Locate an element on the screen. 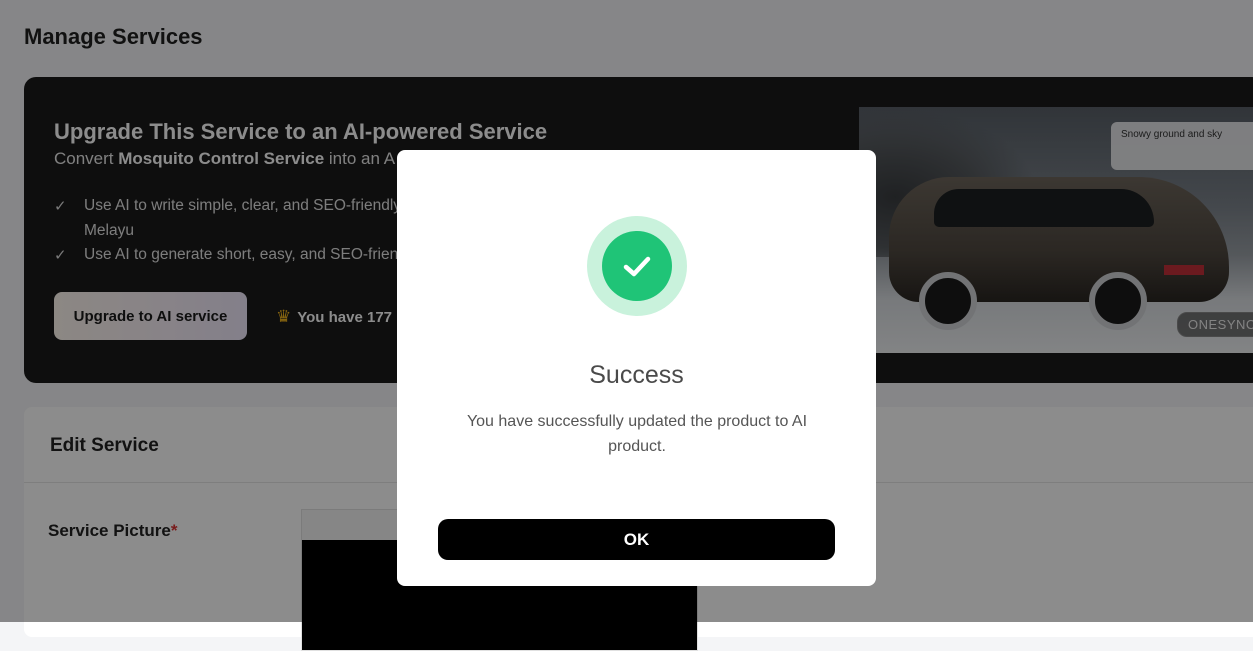 The image size is (1253, 651). success-check-icon is located at coordinates (637, 266).